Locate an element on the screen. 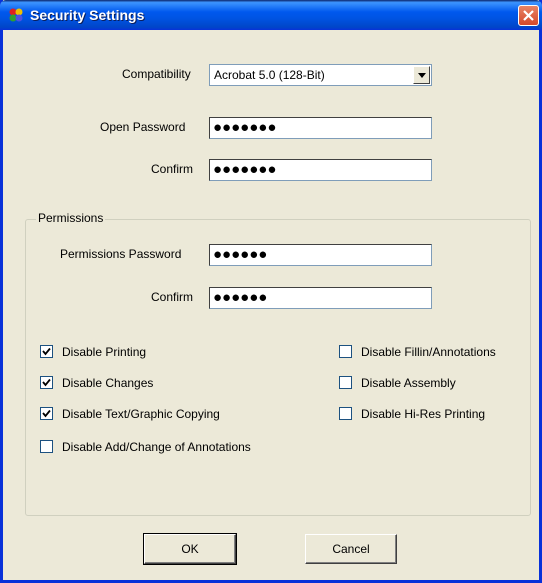 This screenshot has height=583, width=542. checkbox-label: Disable Text/Graphic Copying is located at coordinates (141, 414).